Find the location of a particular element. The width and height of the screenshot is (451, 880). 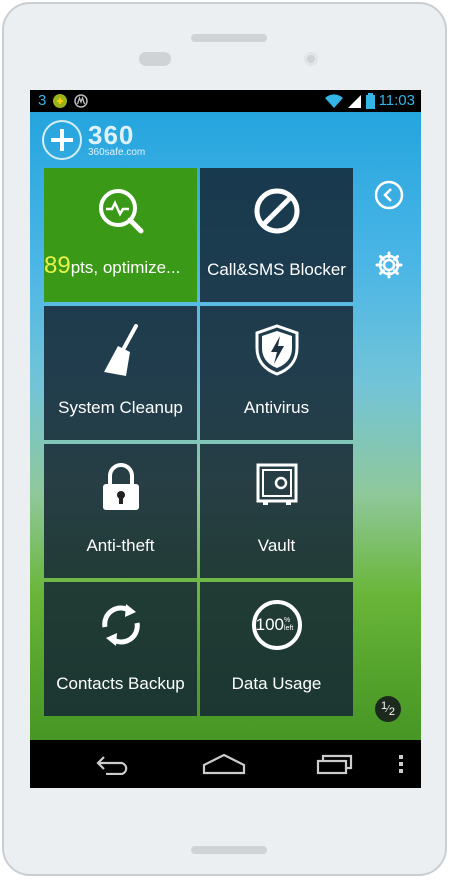

battery-icon is located at coordinates (370, 100).